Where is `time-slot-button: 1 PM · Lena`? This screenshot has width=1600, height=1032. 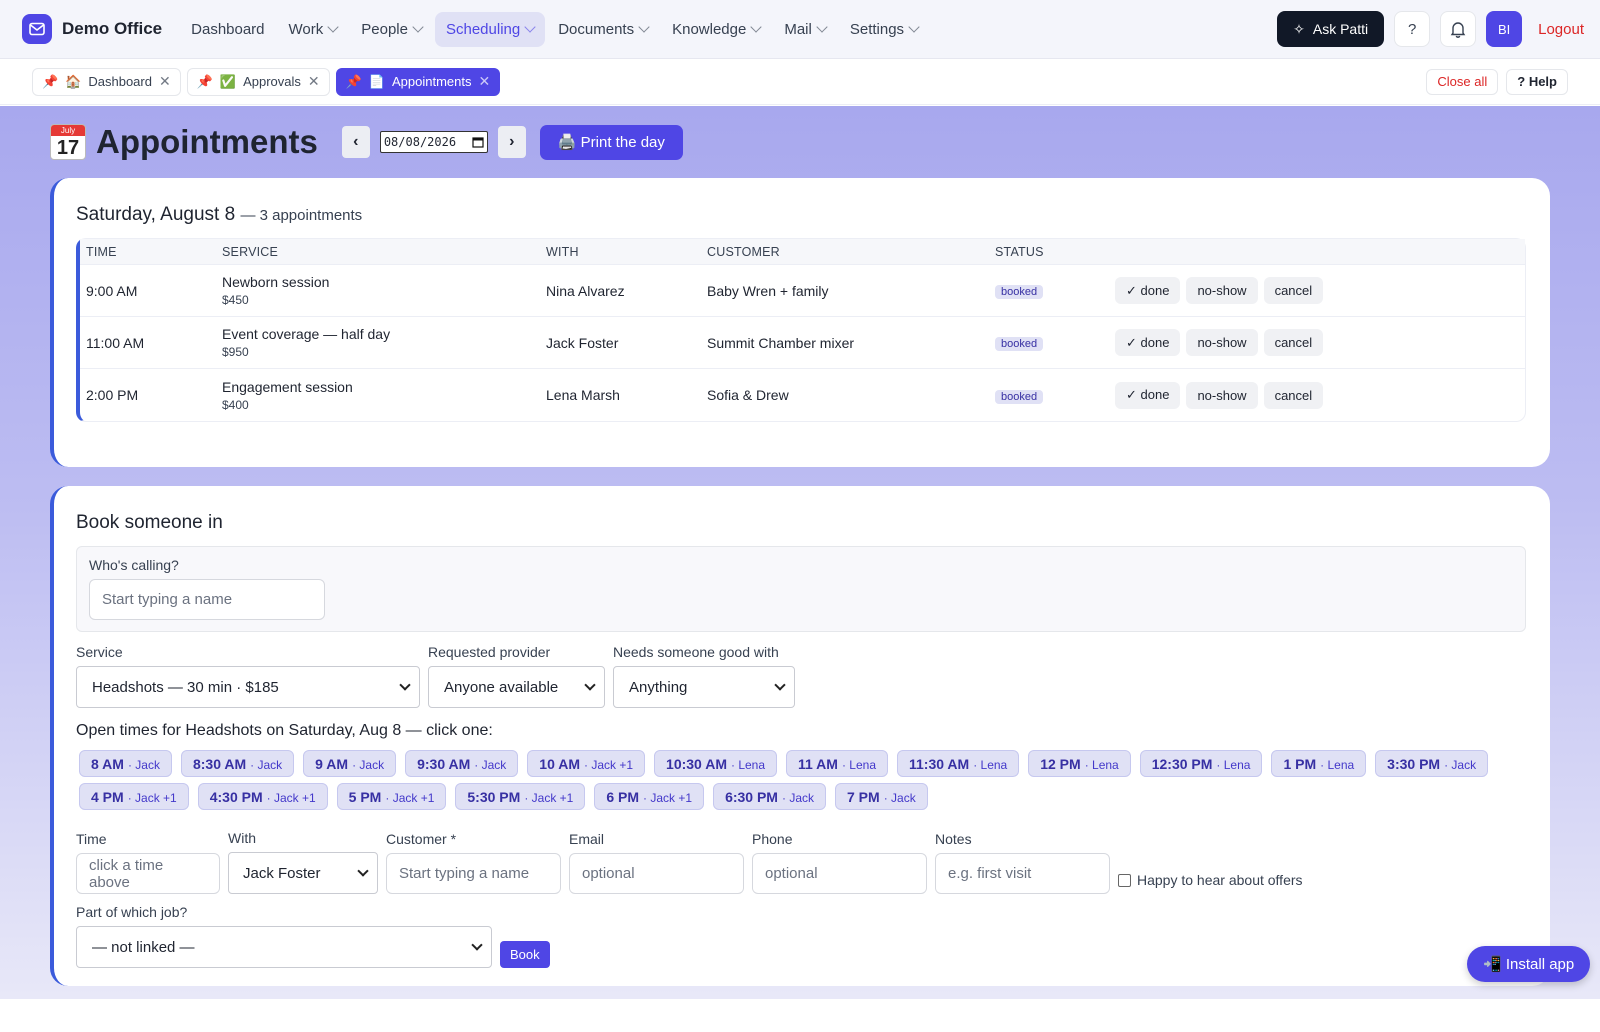 time-slot-button: 1 PM · Lena is located at coordinates (1319, 763).